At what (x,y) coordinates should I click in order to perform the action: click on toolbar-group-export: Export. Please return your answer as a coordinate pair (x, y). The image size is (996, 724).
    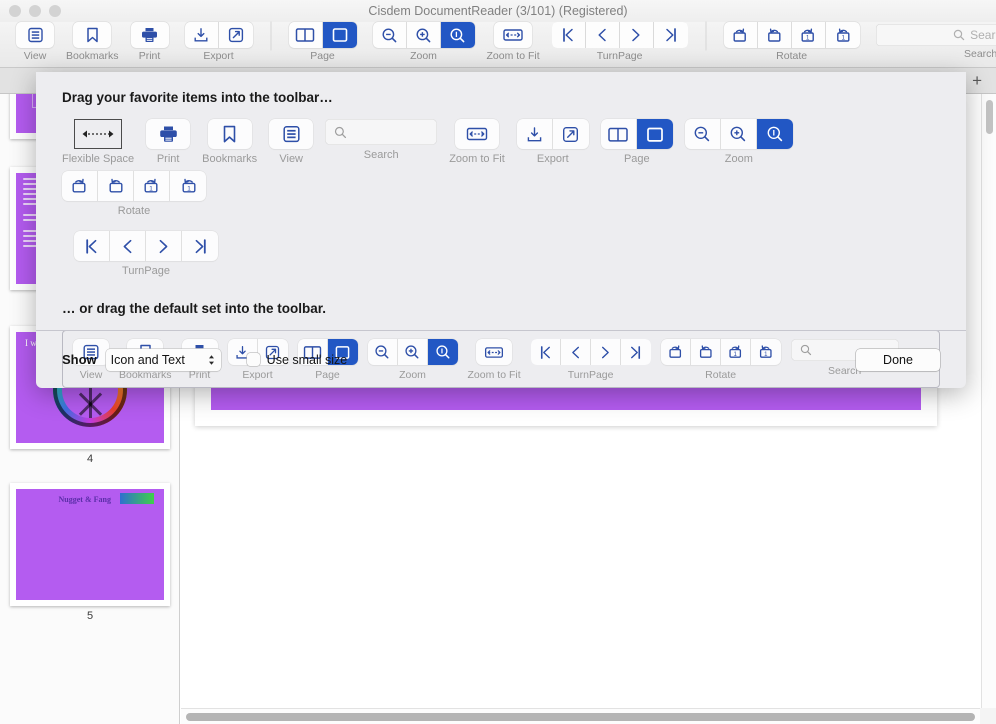
    Looking at the image, I should click on (219, 42).